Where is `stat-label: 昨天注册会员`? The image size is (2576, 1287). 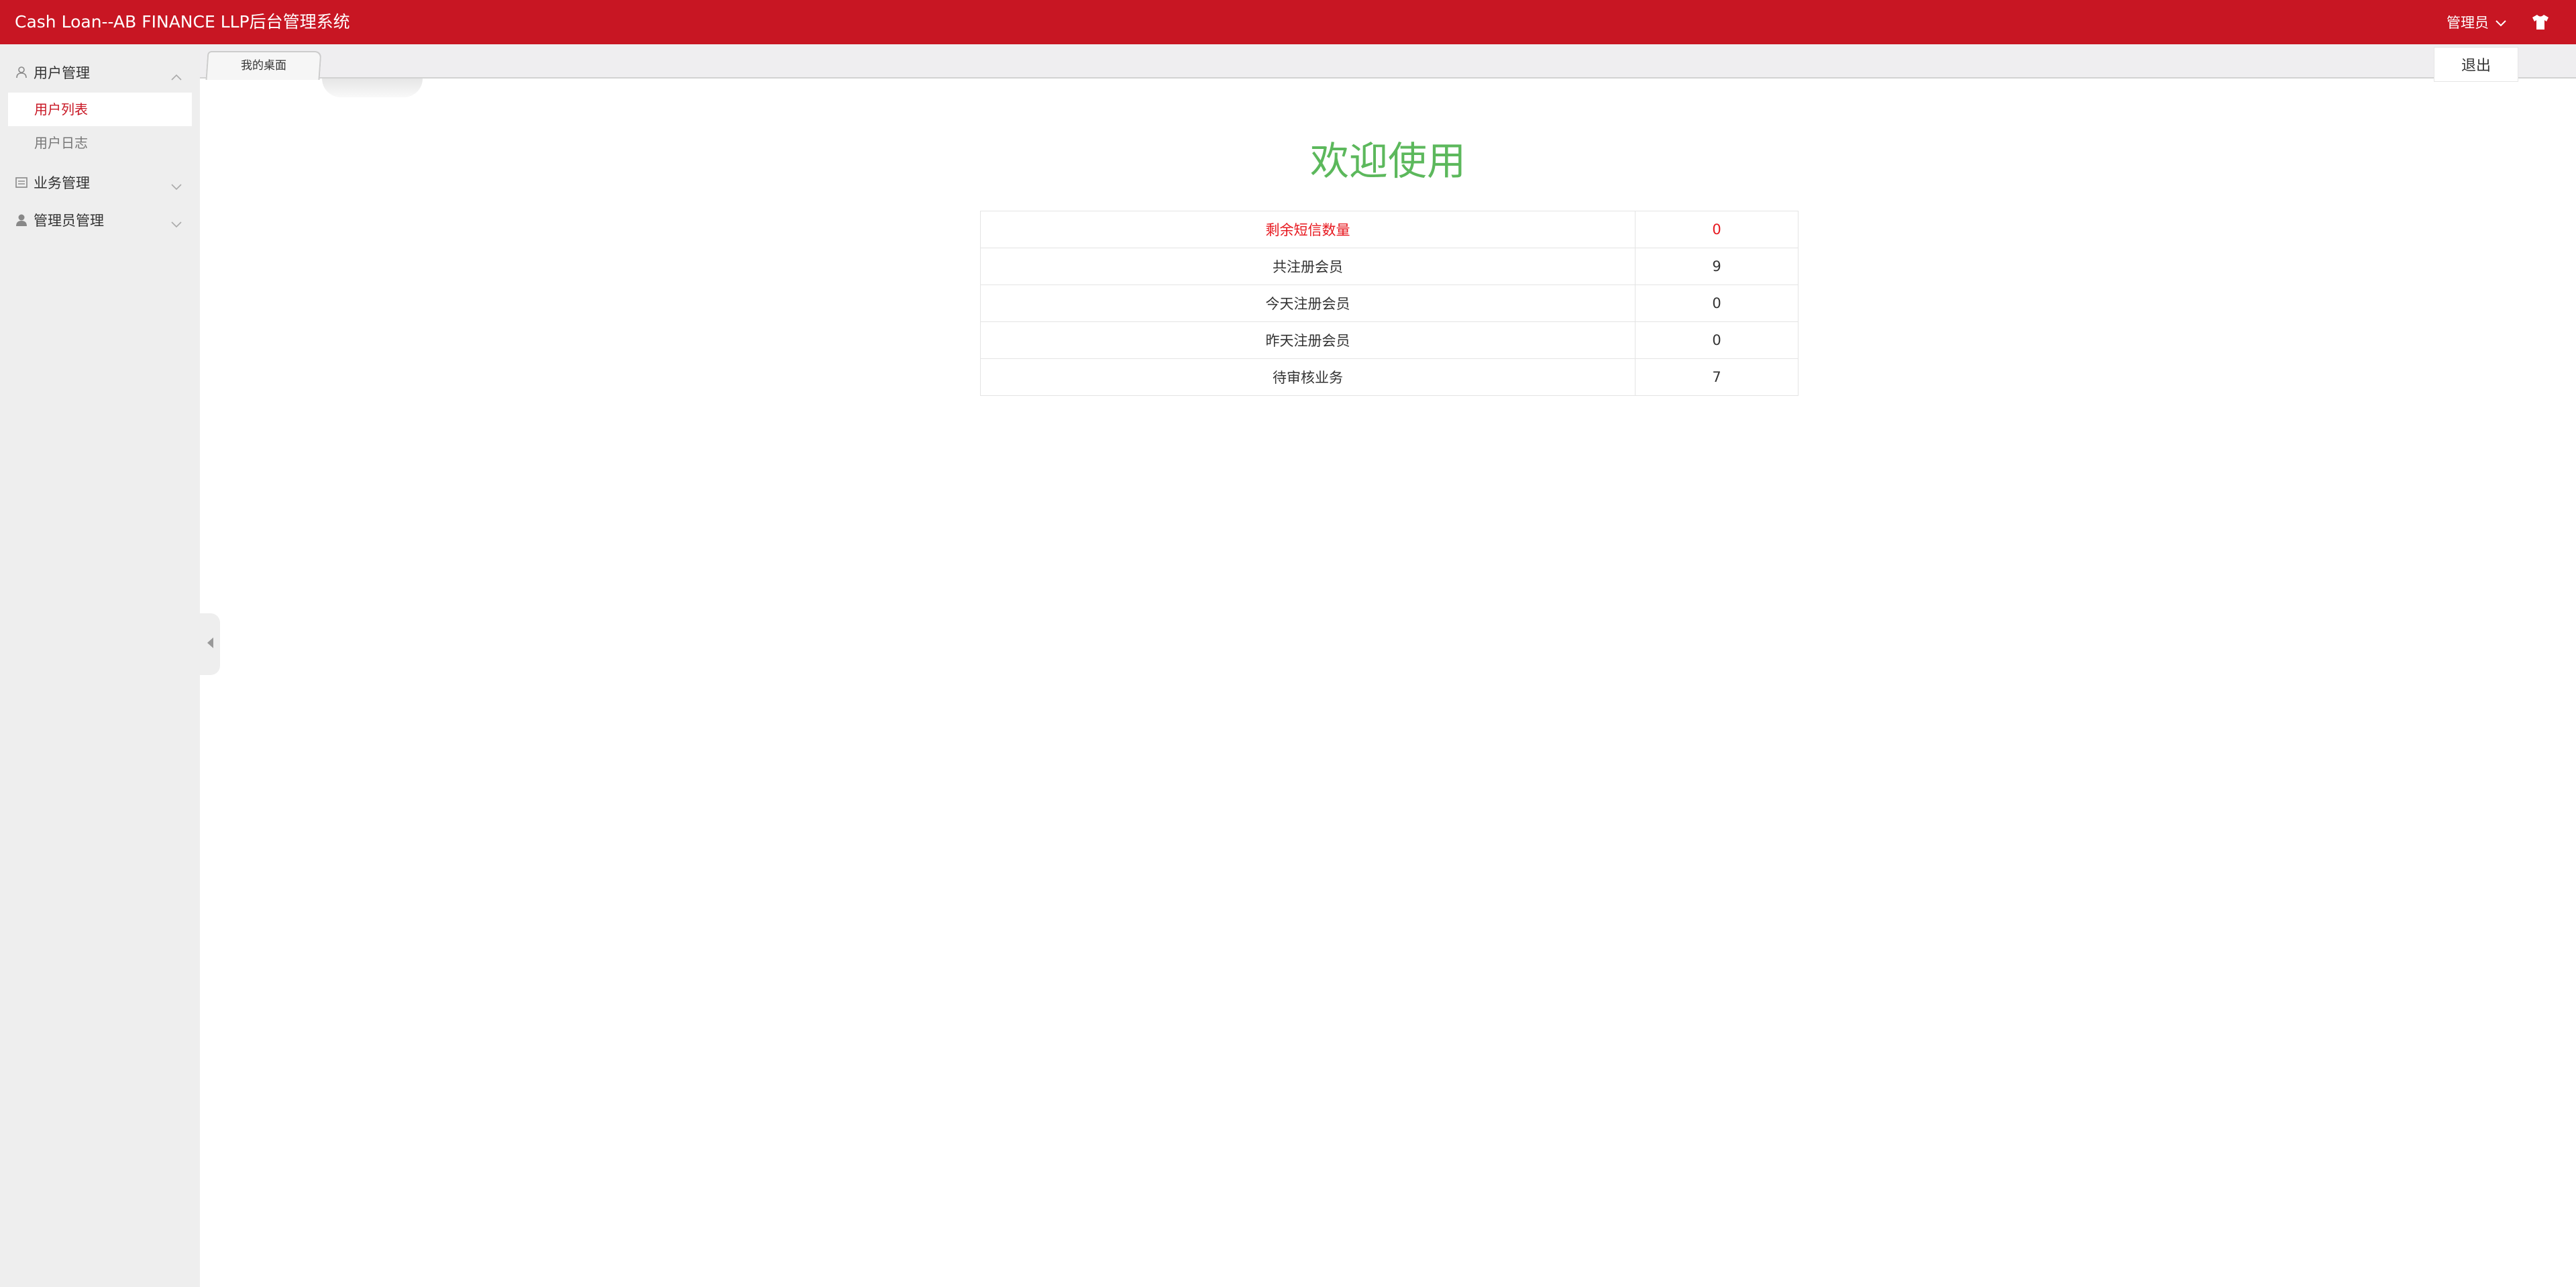 stat-label: 昨天注册会员 is located at coordinates (1307, 340).